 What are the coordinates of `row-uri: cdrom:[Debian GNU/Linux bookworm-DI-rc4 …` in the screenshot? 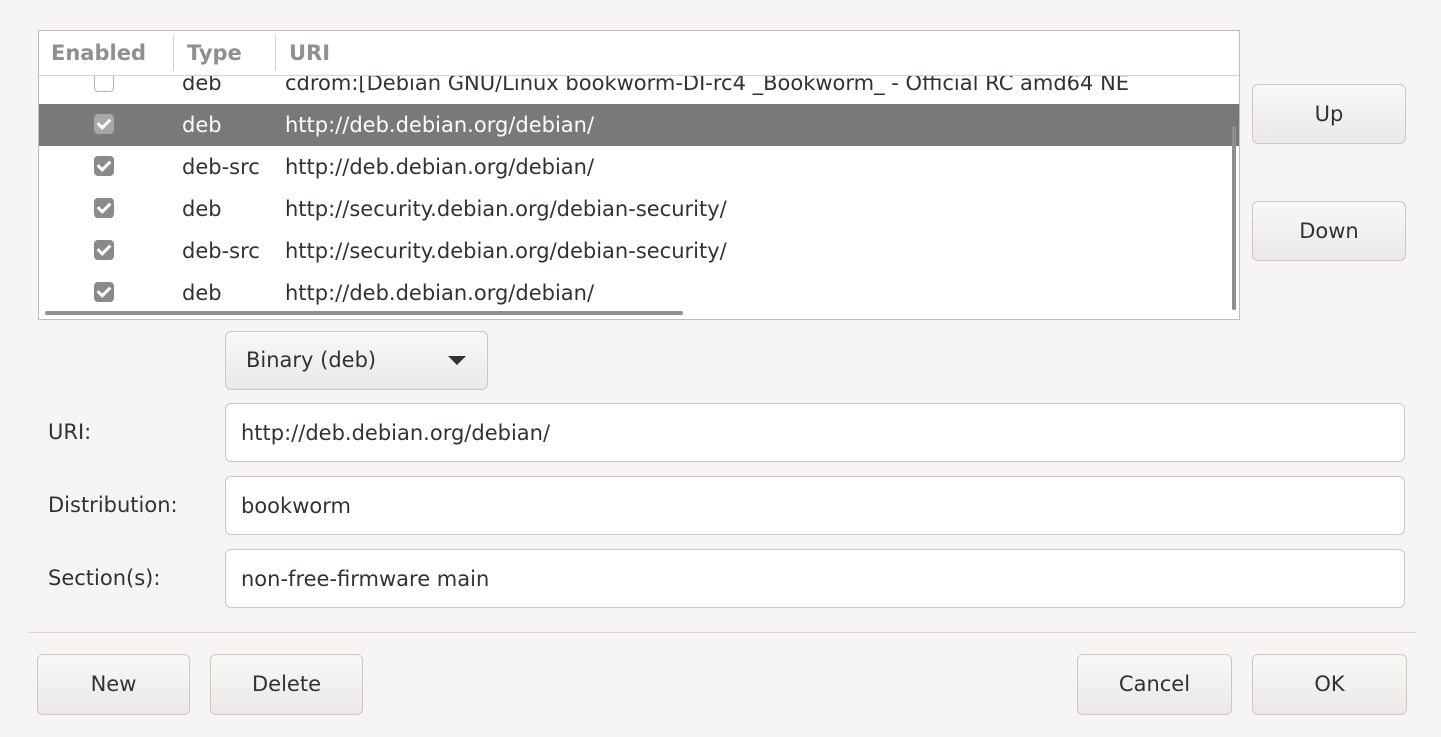 It's located at (707, 85).